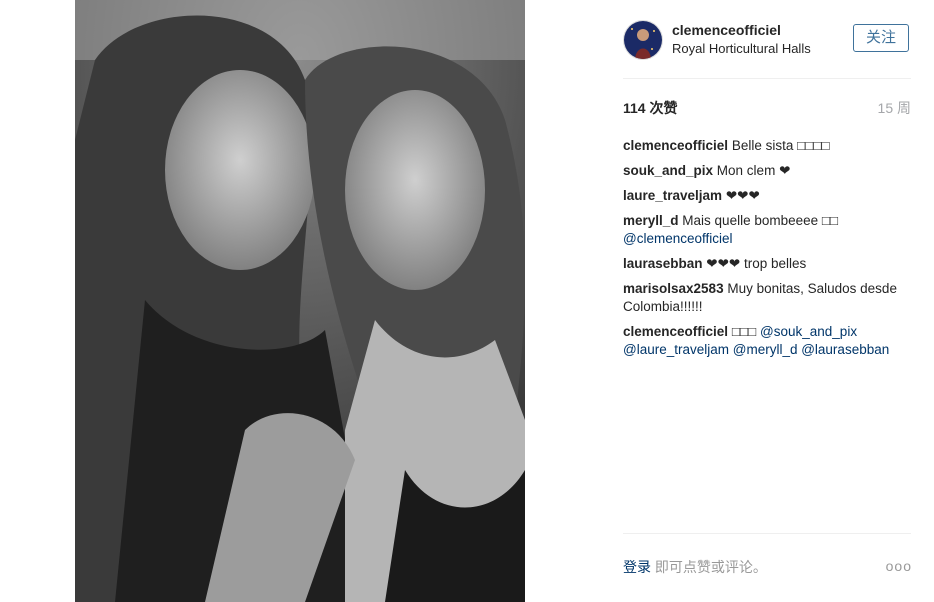  What do you see at coordinates (741, 48) in the screenshot?
I see `post-location: Royal Horticultural Halls` at bounding box center [741, 48].